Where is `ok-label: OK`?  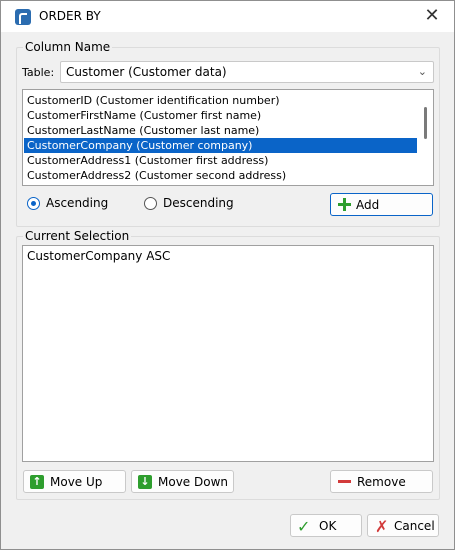 ok-label: OK is located at coordinates (328, 526).